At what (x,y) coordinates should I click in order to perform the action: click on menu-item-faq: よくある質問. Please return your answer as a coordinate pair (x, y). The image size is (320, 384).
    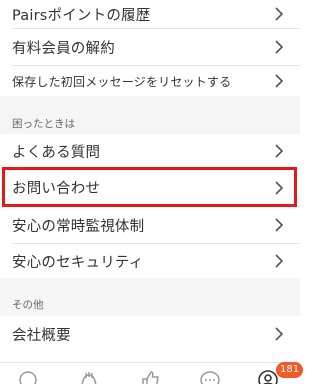
    Looking at the image, I should click on (150, 151).